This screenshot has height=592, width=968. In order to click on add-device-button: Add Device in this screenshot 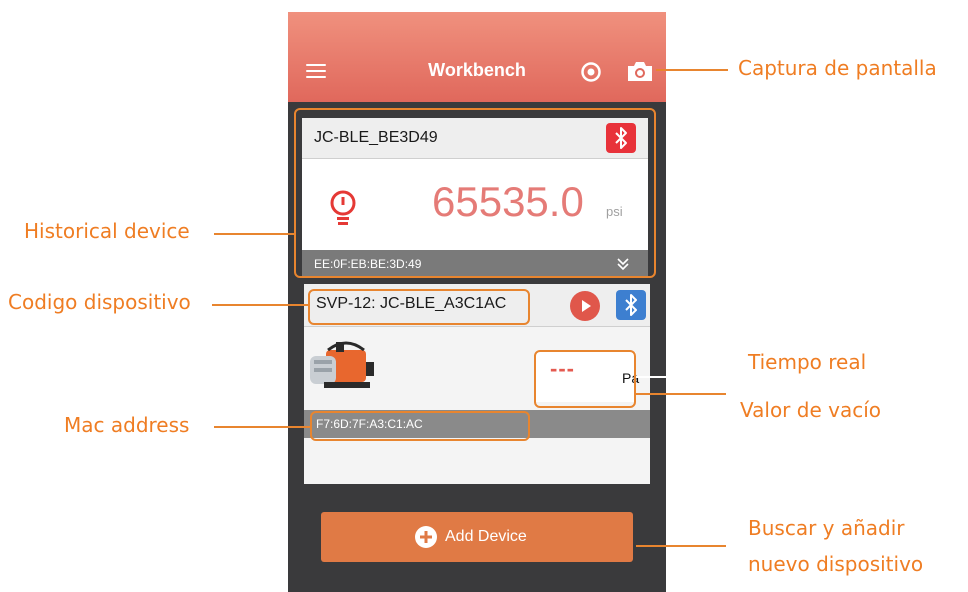, I will do `click(477, 537)`.